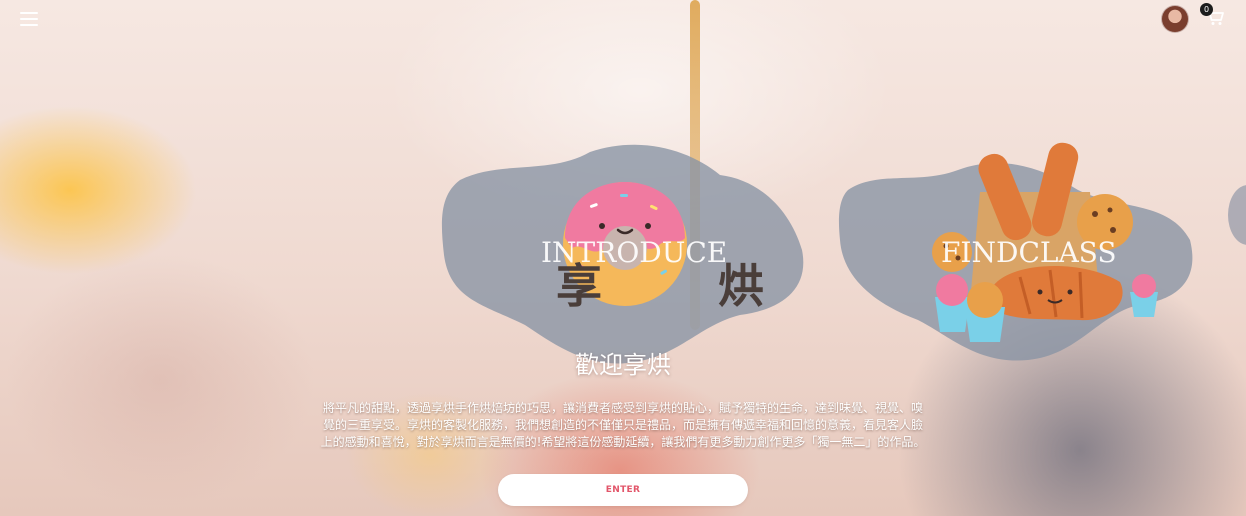 The height and width of the screenshot is (516, 1246). I want to click on findclass-card: FINDCLASS, so click(1018, 252).